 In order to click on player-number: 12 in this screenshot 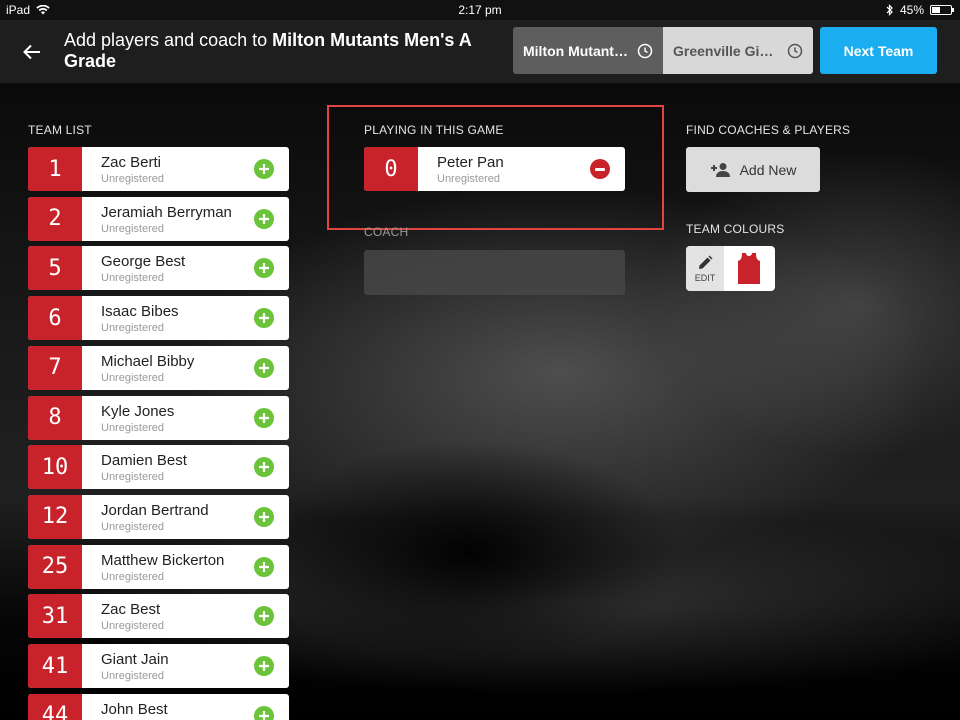, I will do `click(55, 516)`.